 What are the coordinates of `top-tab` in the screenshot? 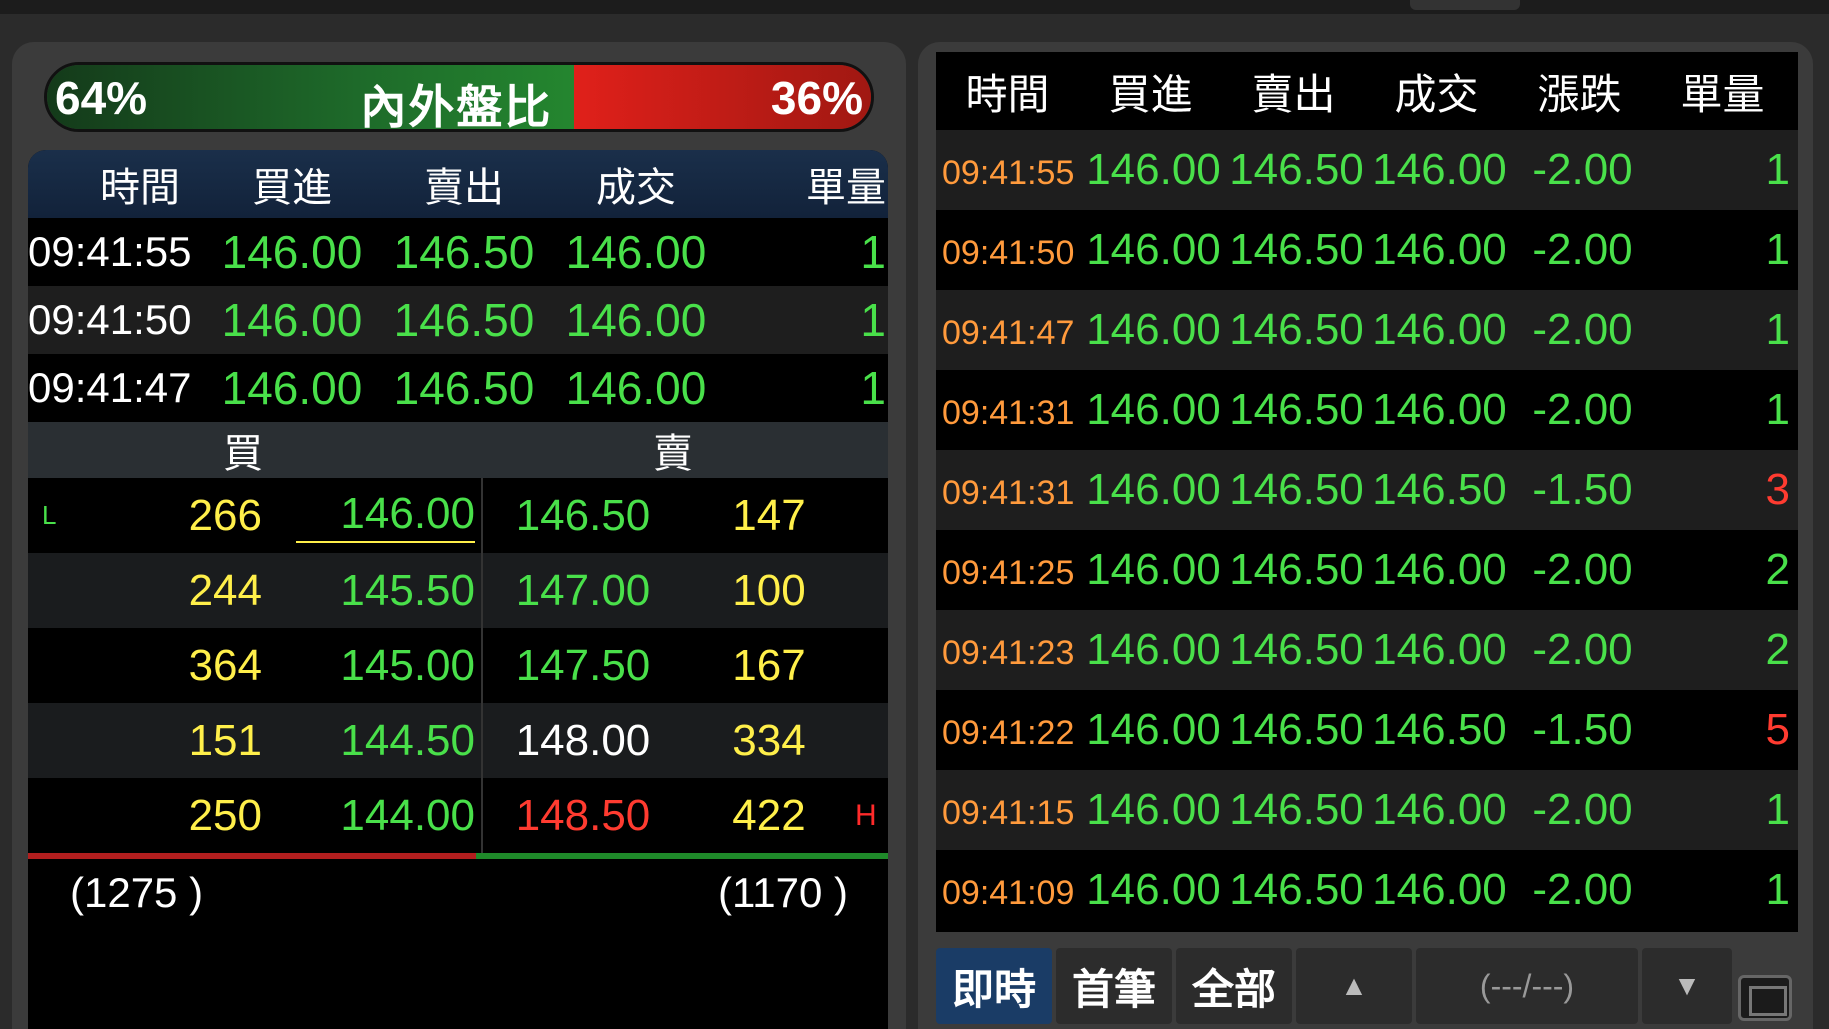 It's located at (1465, 5).